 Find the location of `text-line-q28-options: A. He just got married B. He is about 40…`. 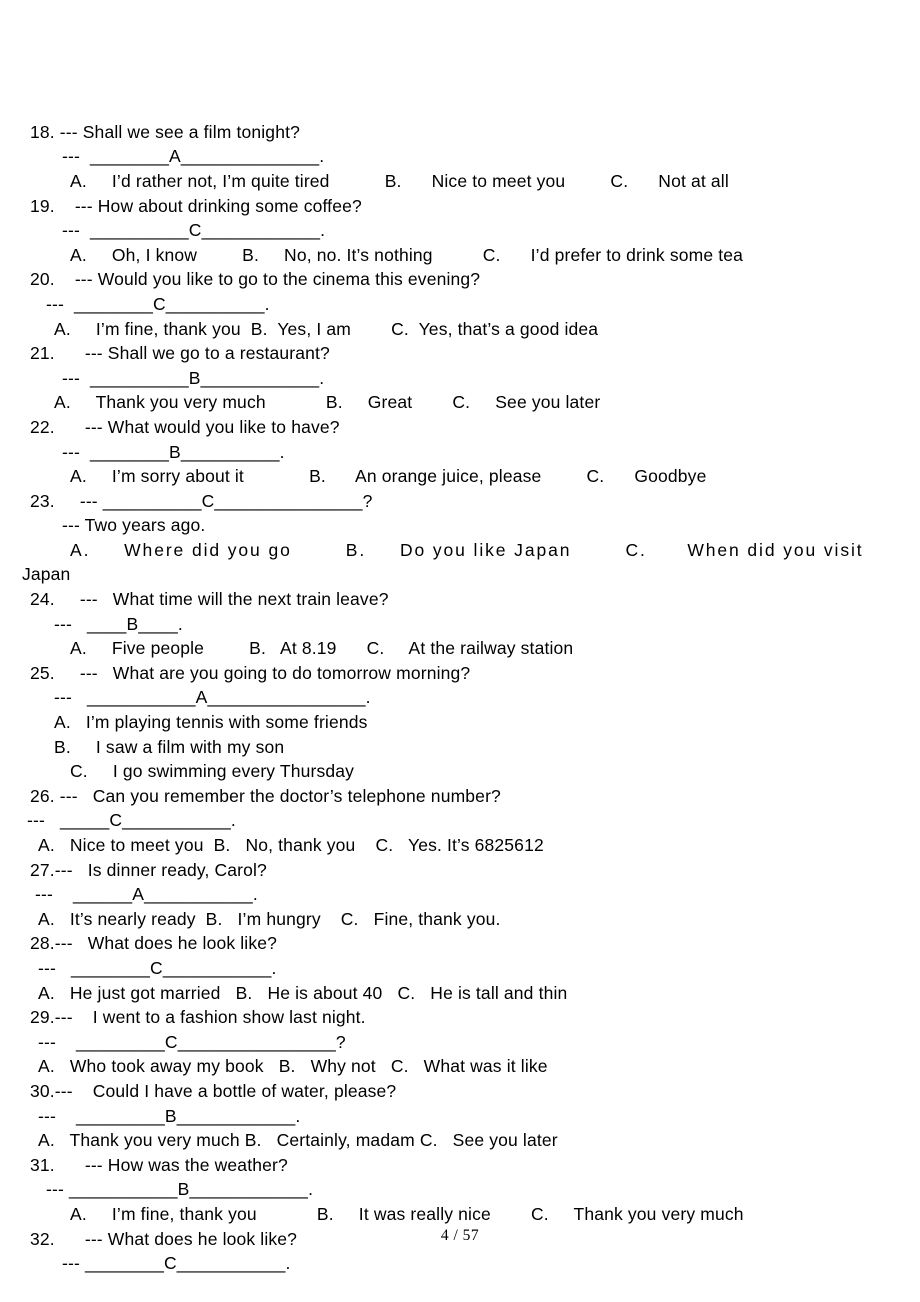

text-line-q28-options: A. He just got married B. He is about 40… is located at coordinates (303, 992).